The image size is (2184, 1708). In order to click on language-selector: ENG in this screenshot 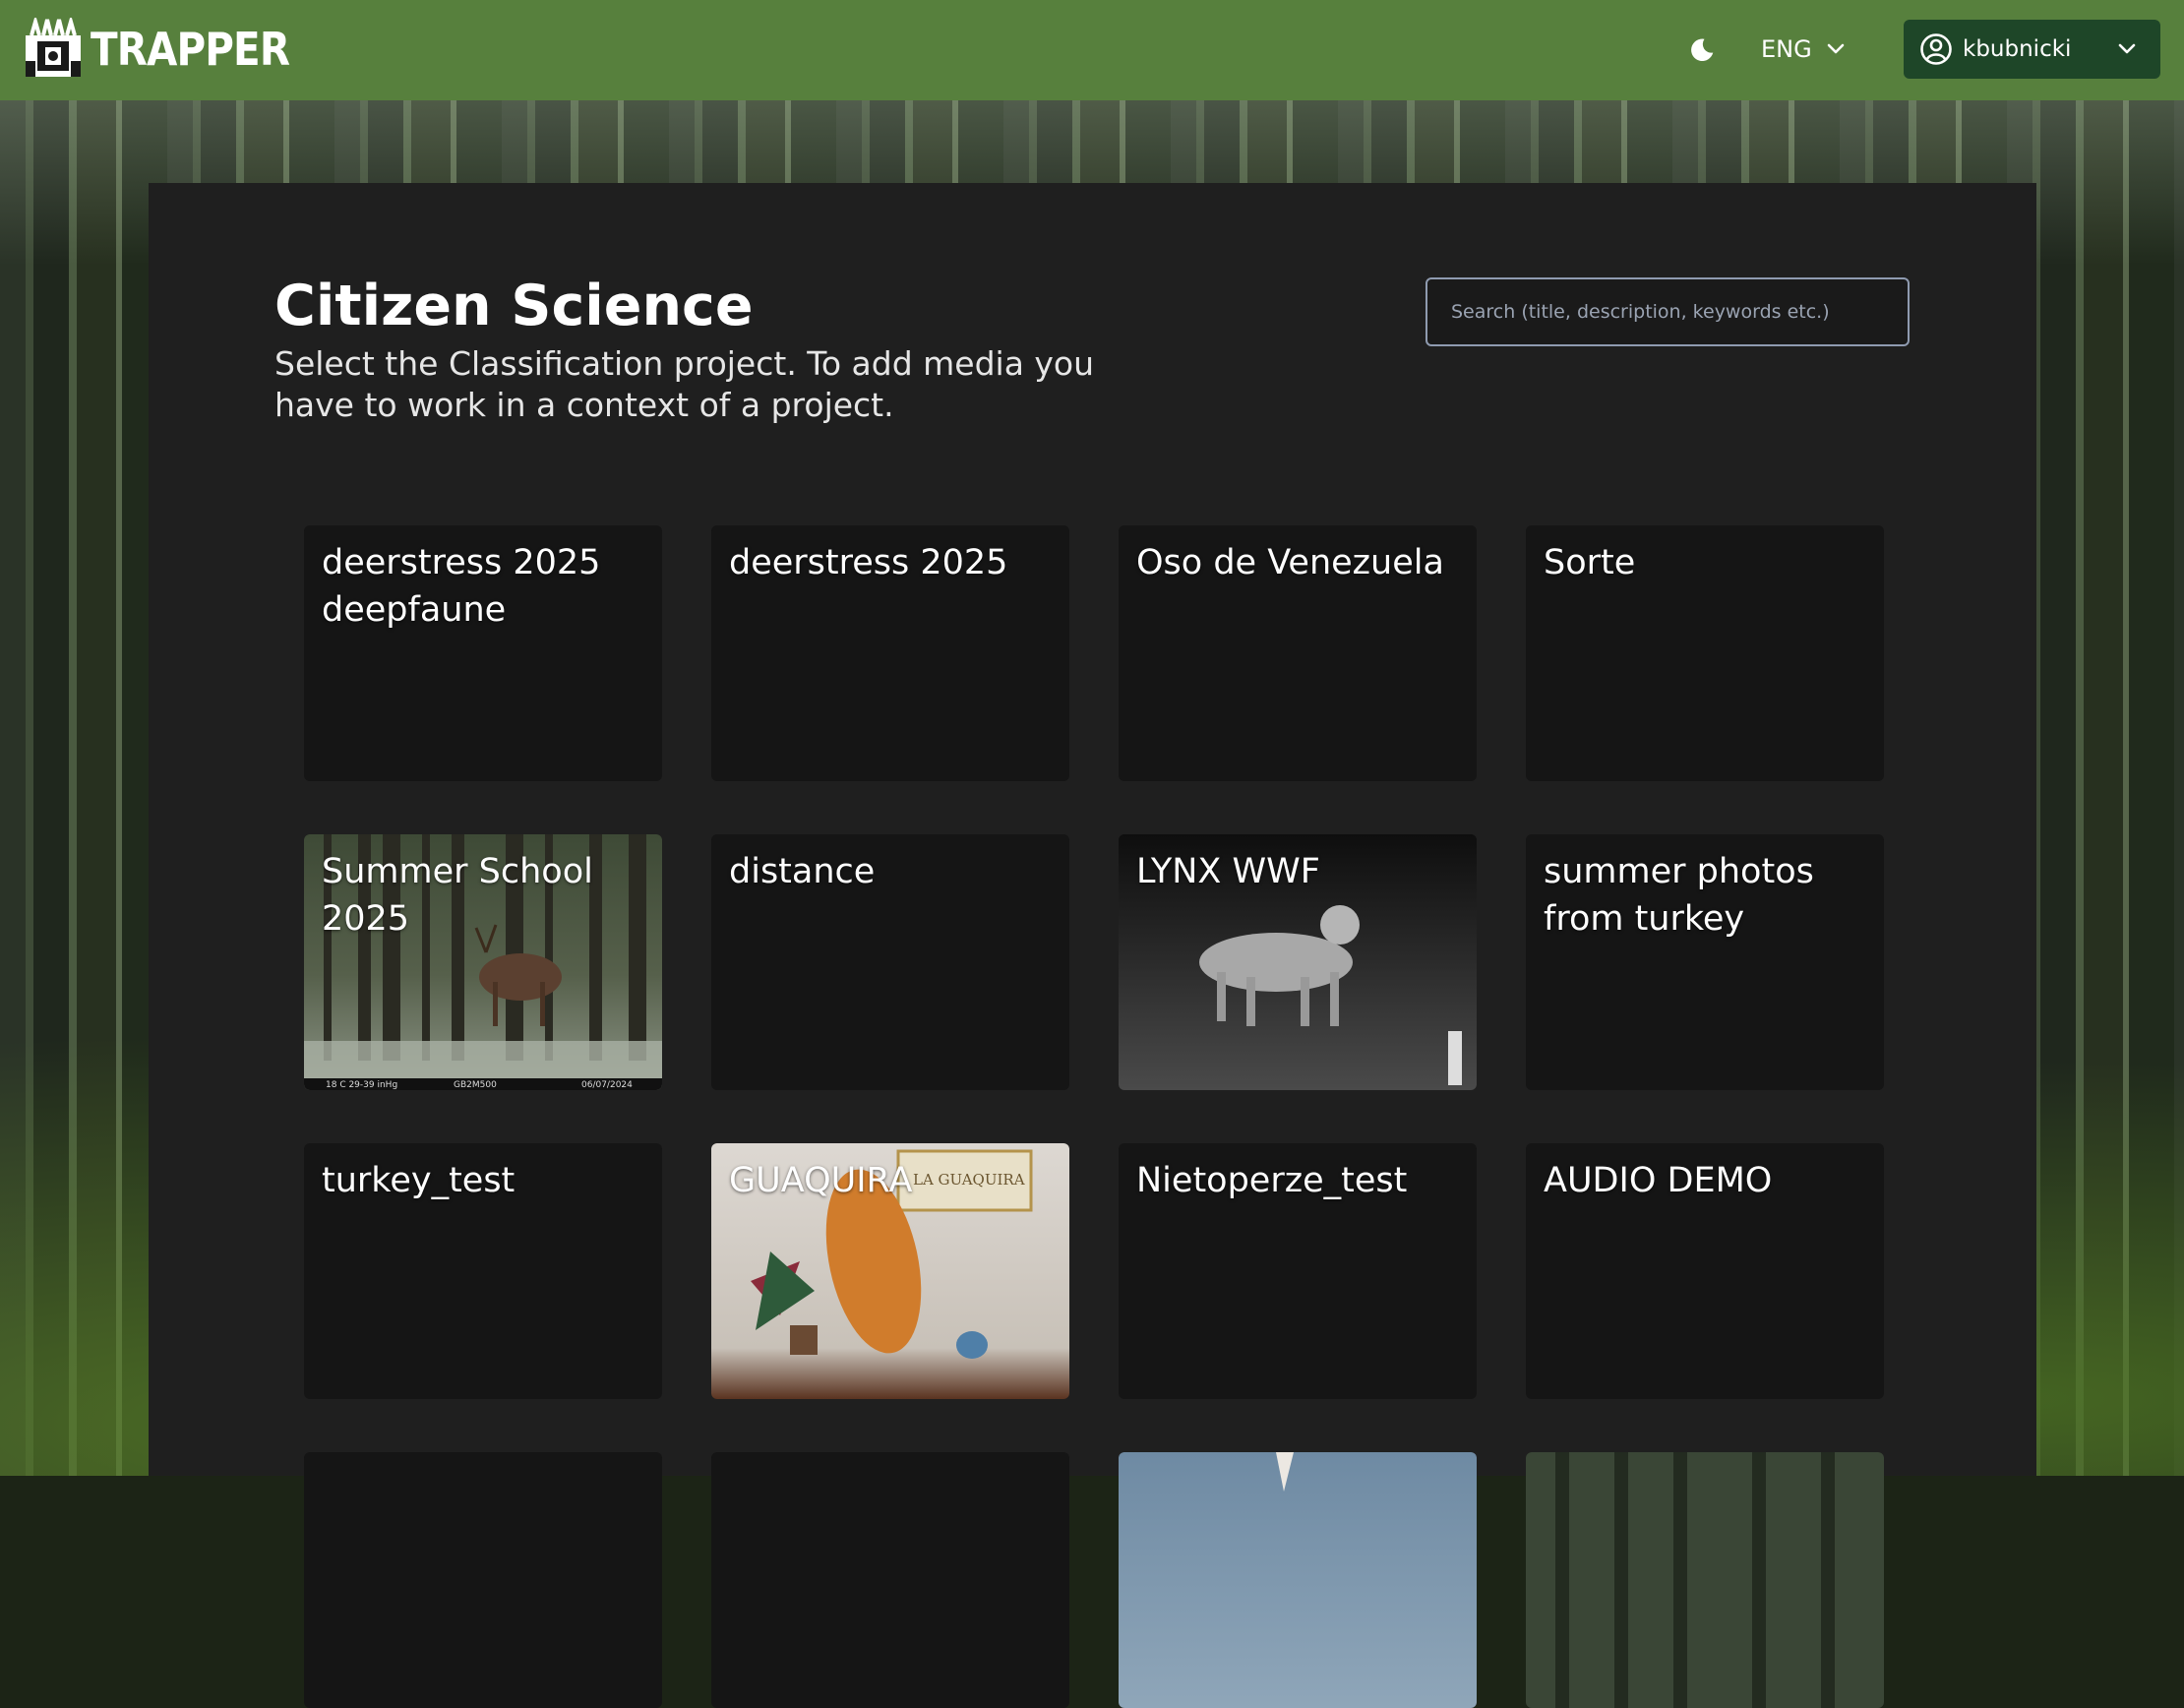, I will do `click(1803, 49)`.